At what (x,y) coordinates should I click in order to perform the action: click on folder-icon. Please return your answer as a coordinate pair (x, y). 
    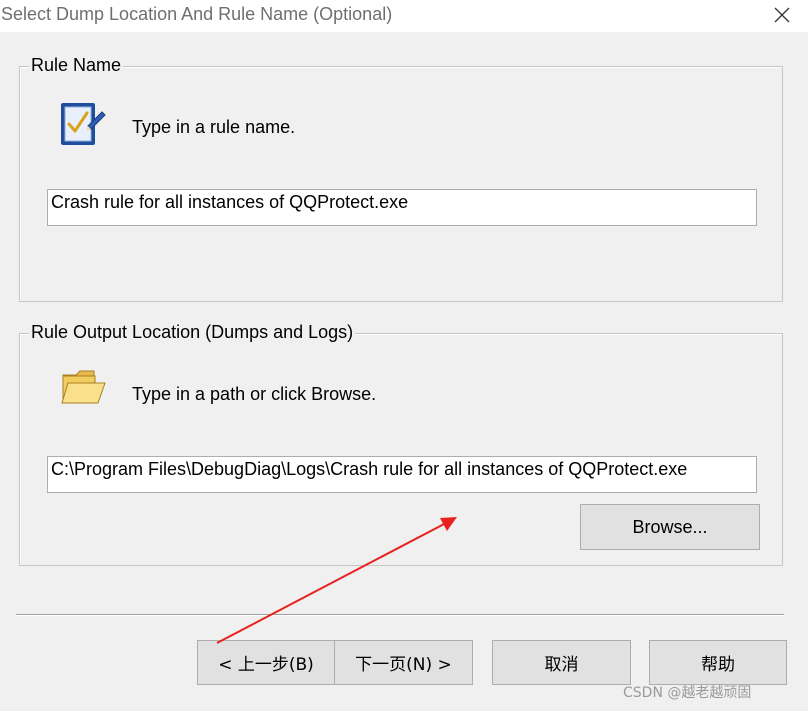
    Looking at the image, I should click on (84, 389).